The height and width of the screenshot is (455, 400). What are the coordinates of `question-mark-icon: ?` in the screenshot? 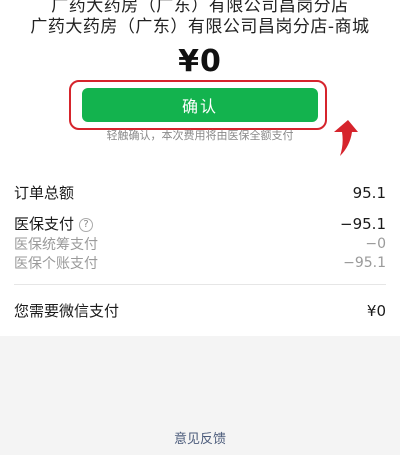 It's located at (86, 224).